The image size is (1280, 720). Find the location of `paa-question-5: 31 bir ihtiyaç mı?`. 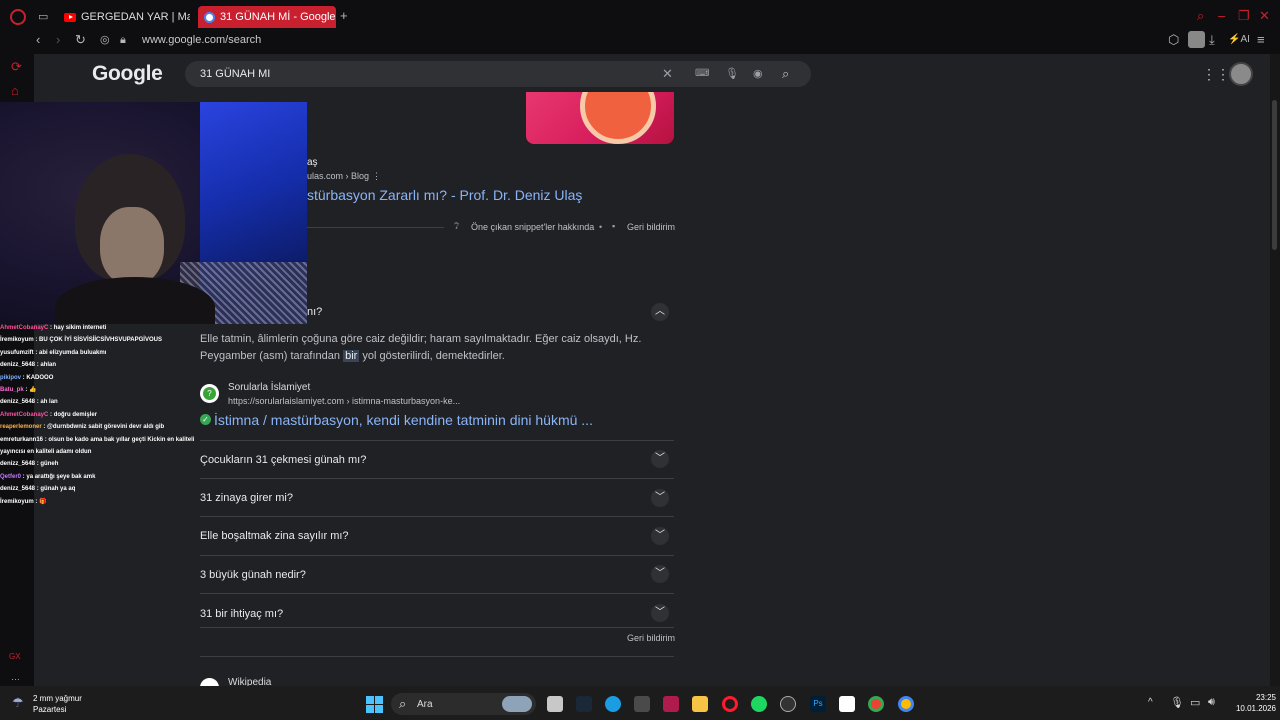

paa-question-5: 31 bir ihtiyaç mı? is located at coordinates (241, 614).